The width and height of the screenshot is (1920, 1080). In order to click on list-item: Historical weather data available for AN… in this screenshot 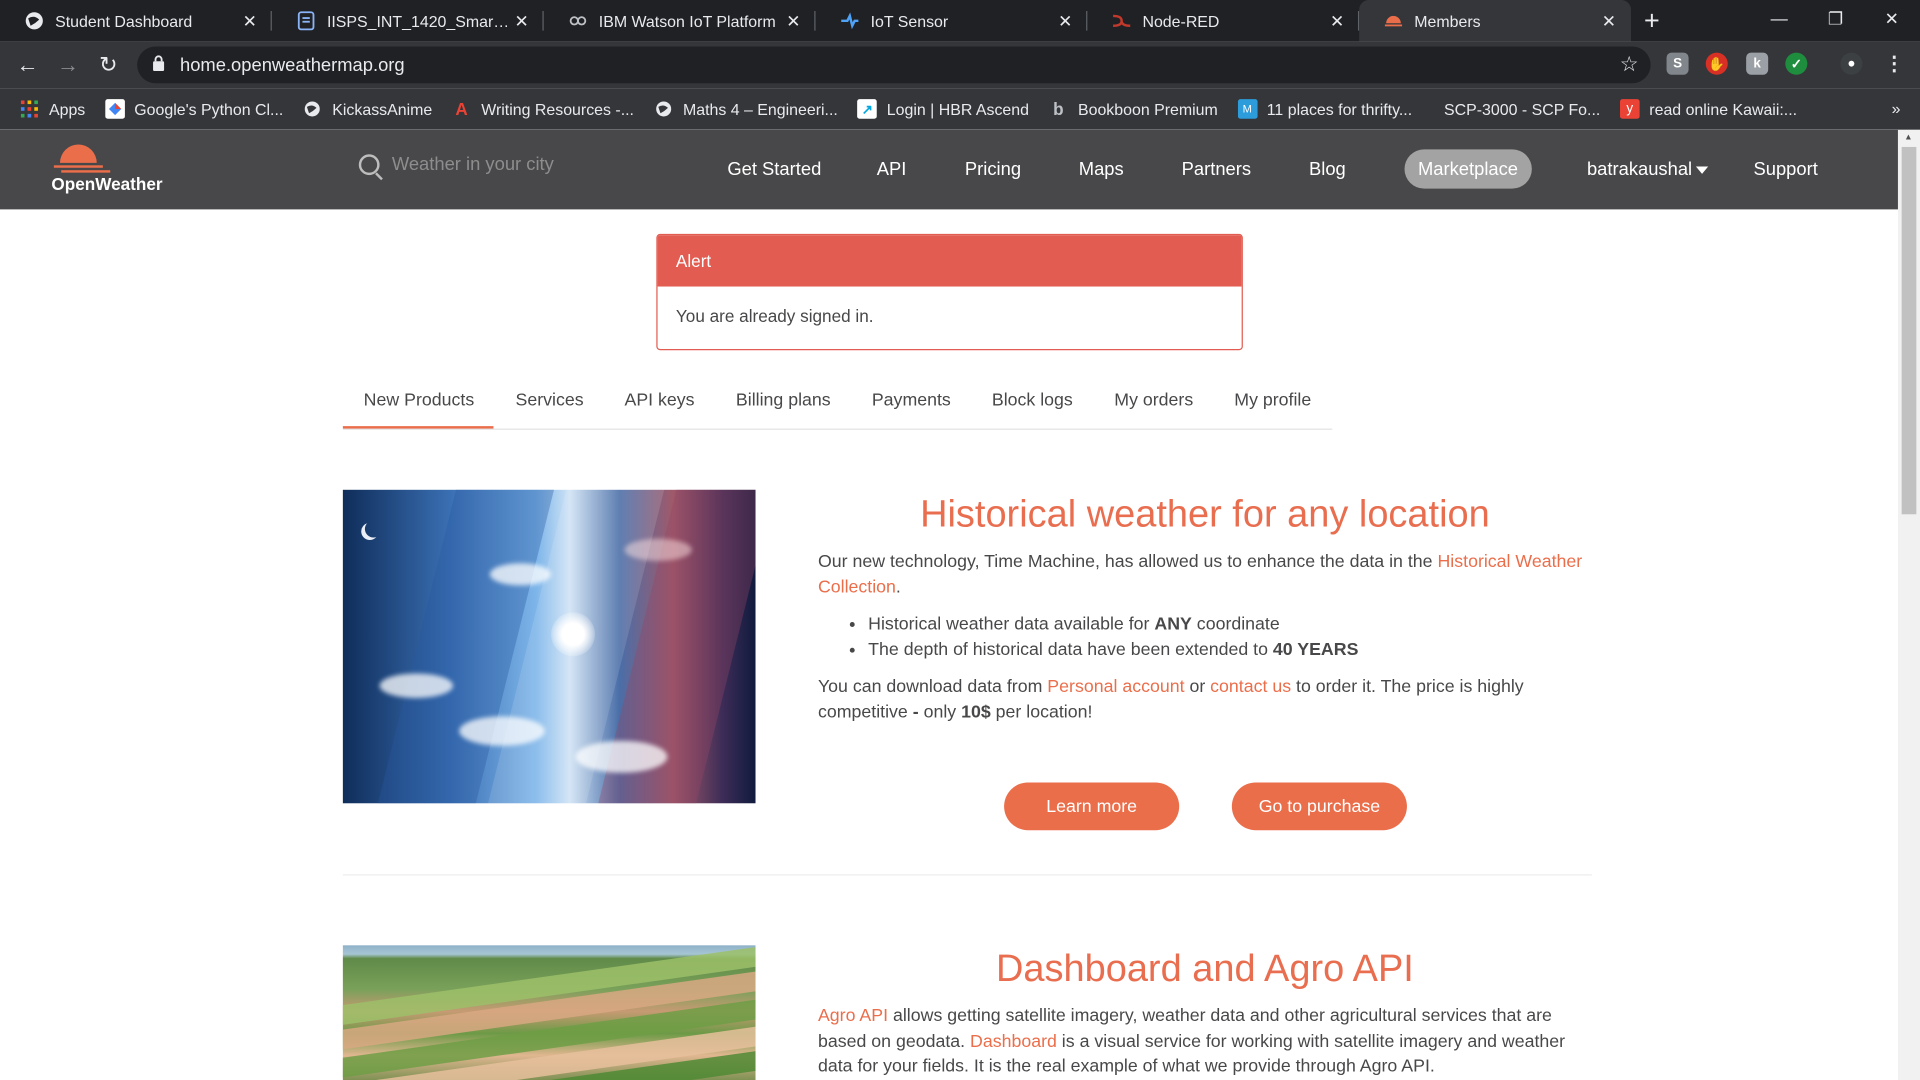, I will do `click(1230, 624)`.